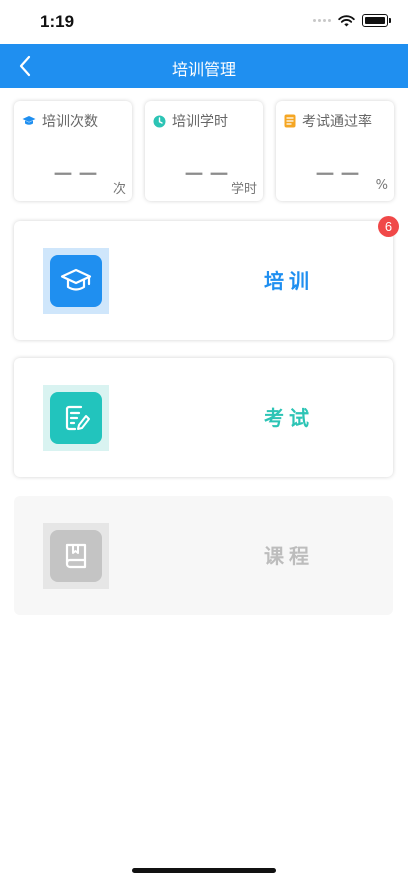 Image resolution: width=408 pixels, height=883 pixels. Describe the element at coordinates (290, 121) in the screenshot. I see `document-icon` at that location.